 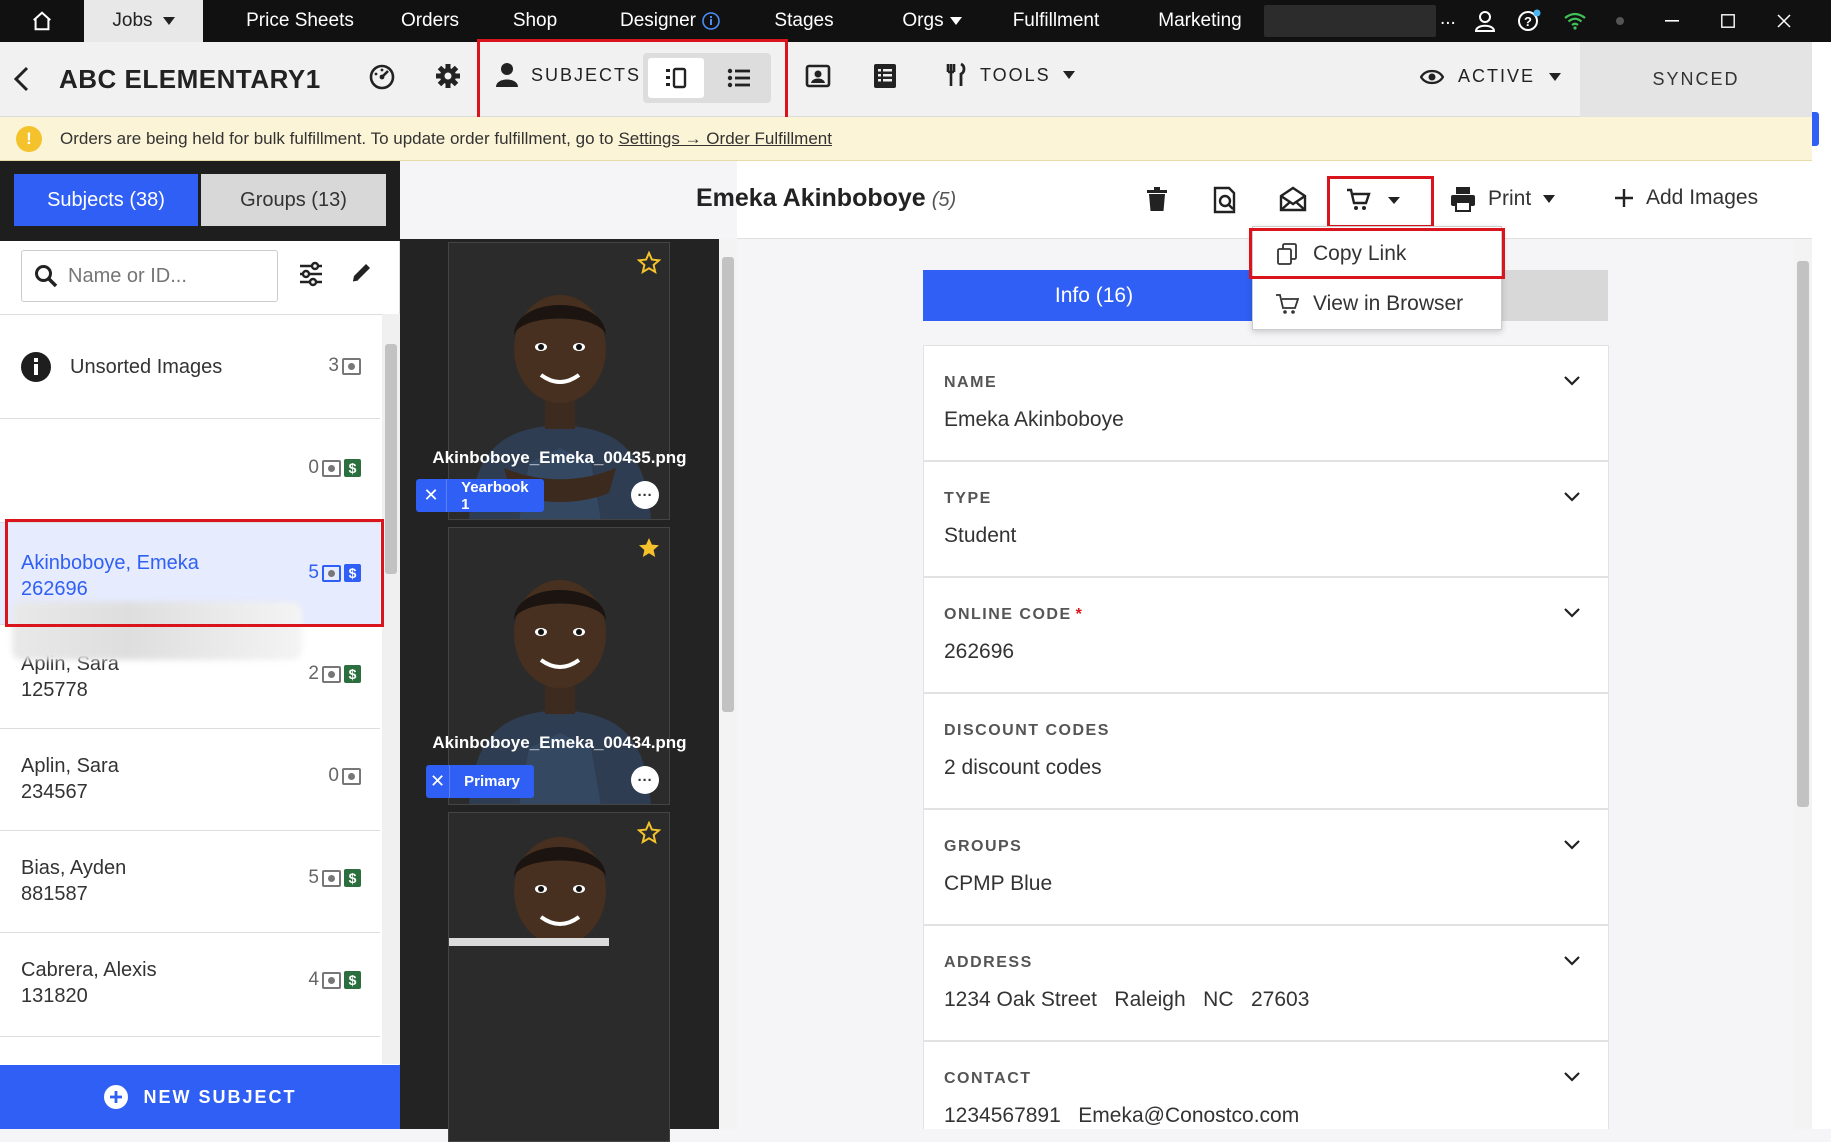 What do you see at coordinates (739, 78) in the screenshot?
I see `list-view-button` at bounding box center [739, 78].